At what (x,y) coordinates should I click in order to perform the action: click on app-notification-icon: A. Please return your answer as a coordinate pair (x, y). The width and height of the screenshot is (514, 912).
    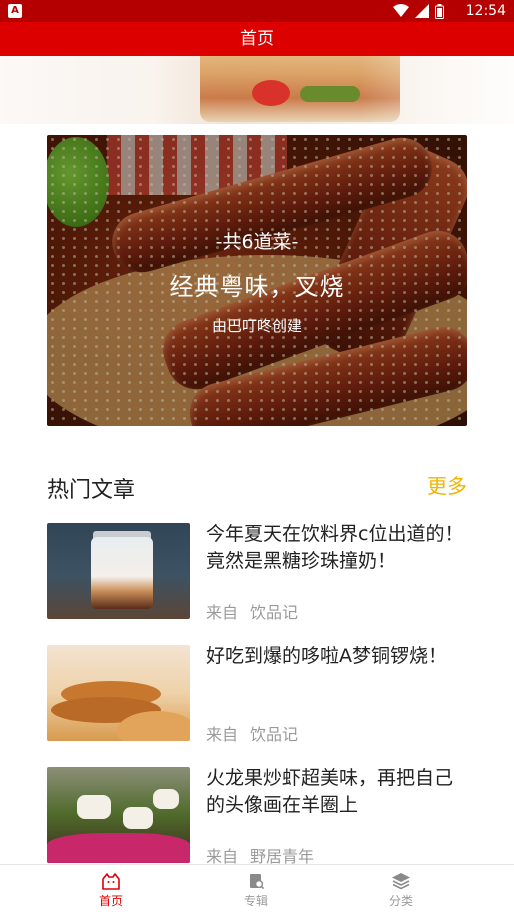
    Looking at the image, I should click on (15, 11).